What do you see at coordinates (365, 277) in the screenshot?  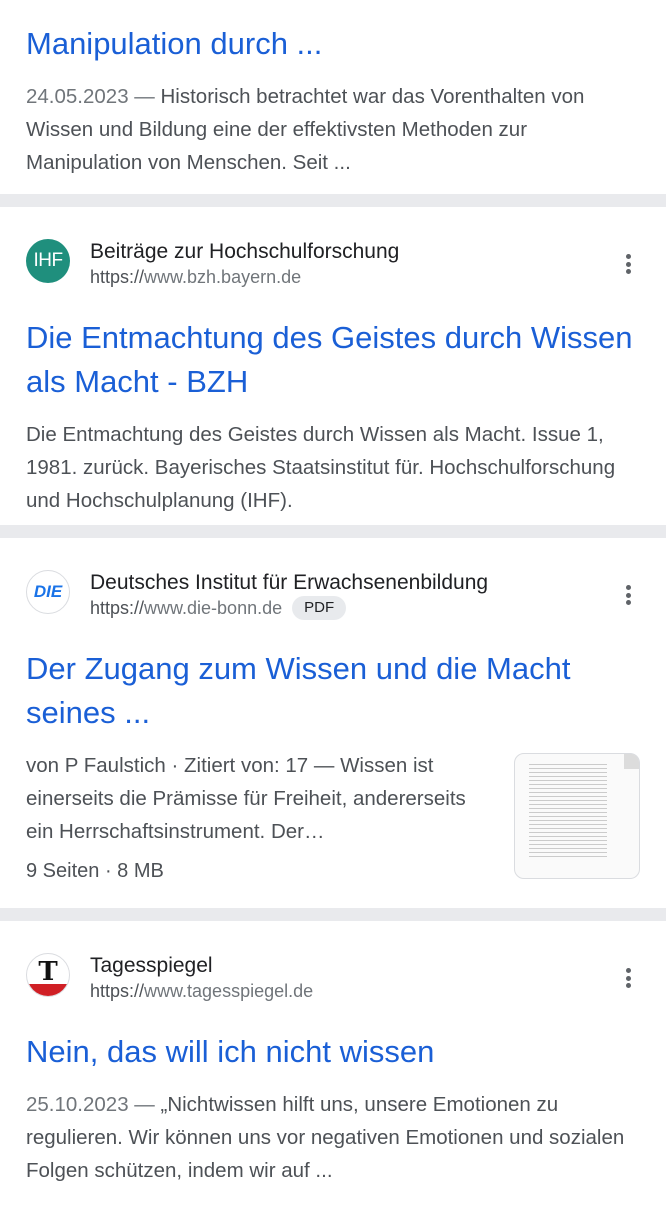 I see `result-url: https://www.bzh.bayern.de` at bounding box center [365, 277].